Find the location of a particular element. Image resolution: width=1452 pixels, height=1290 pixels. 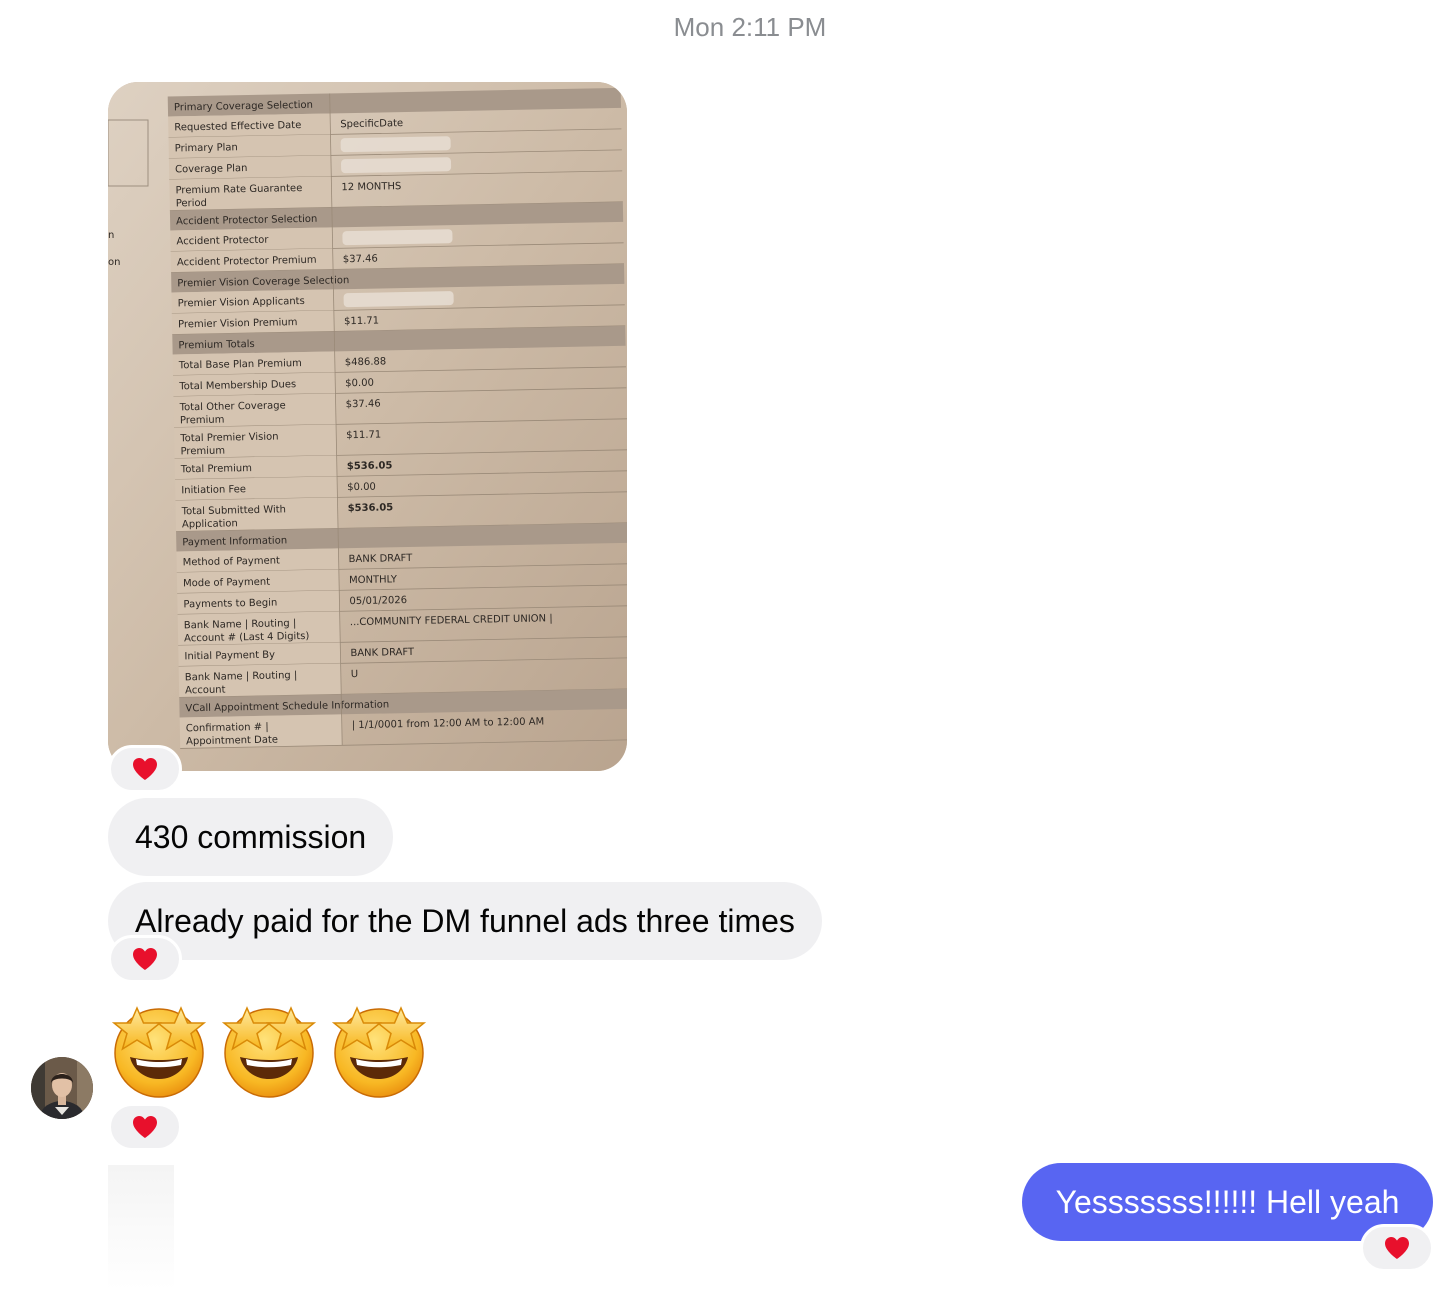

side-label-1: n is located at coordinates (111, 235).